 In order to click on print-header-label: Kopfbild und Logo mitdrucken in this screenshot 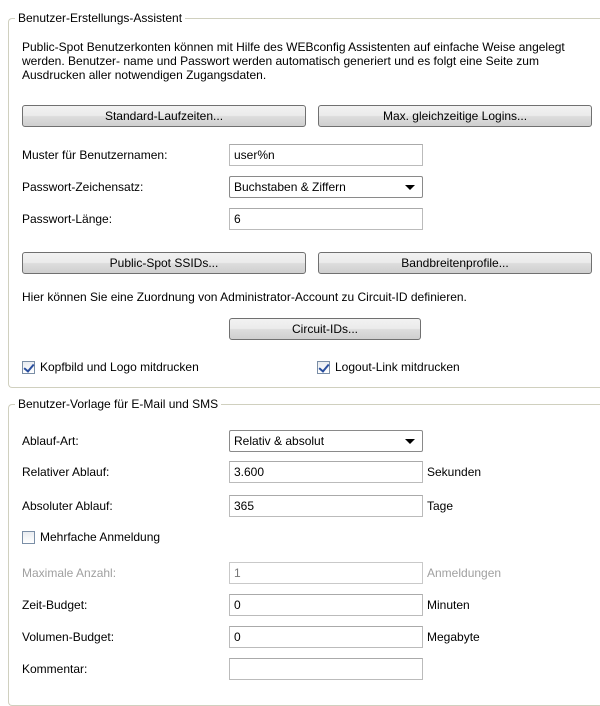, I will do `click(119, 367)`.